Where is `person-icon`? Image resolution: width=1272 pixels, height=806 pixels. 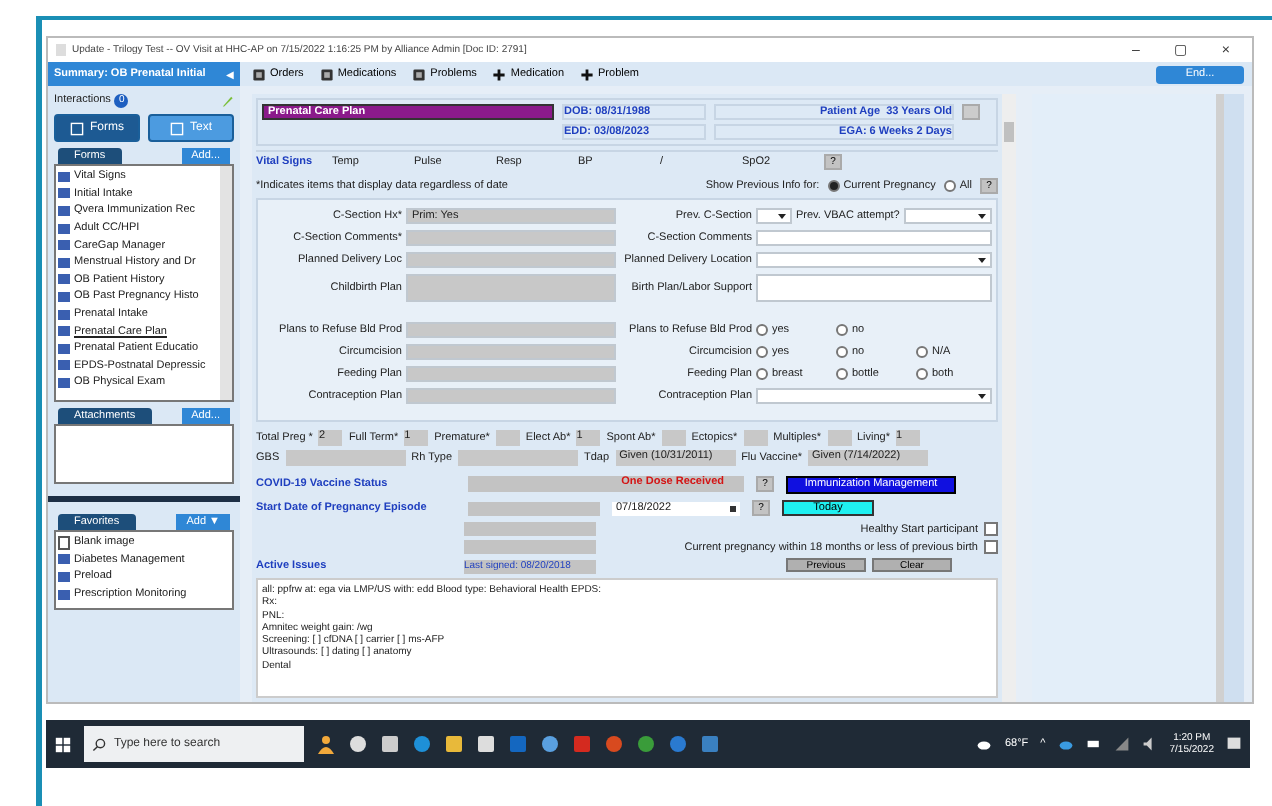
person-icon is located at coordinates (326, 744).